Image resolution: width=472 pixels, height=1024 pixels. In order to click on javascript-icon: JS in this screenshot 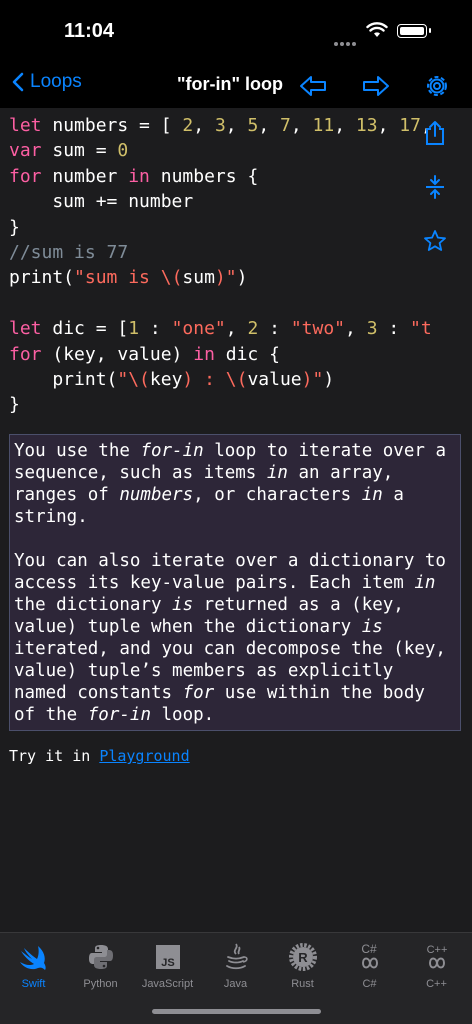, I will do `click(167, 957)`.